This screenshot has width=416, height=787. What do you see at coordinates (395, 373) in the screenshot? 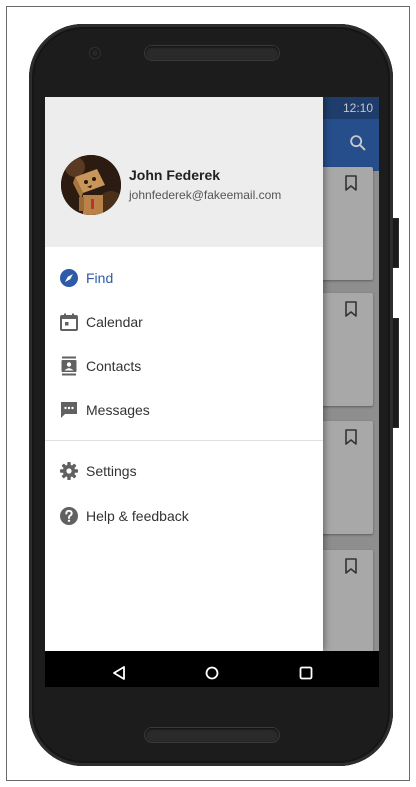
I see `volume-button` at bounding box center [395, 373].